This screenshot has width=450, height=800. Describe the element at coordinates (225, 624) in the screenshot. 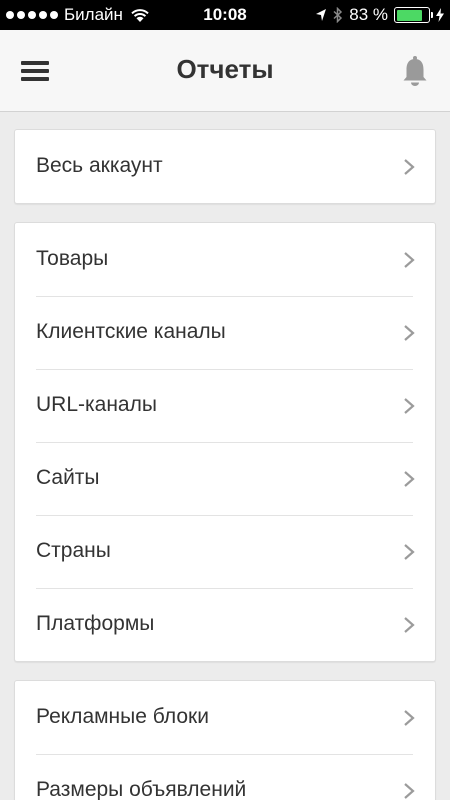

I see `list-item-platforms: Платформы` at that location.